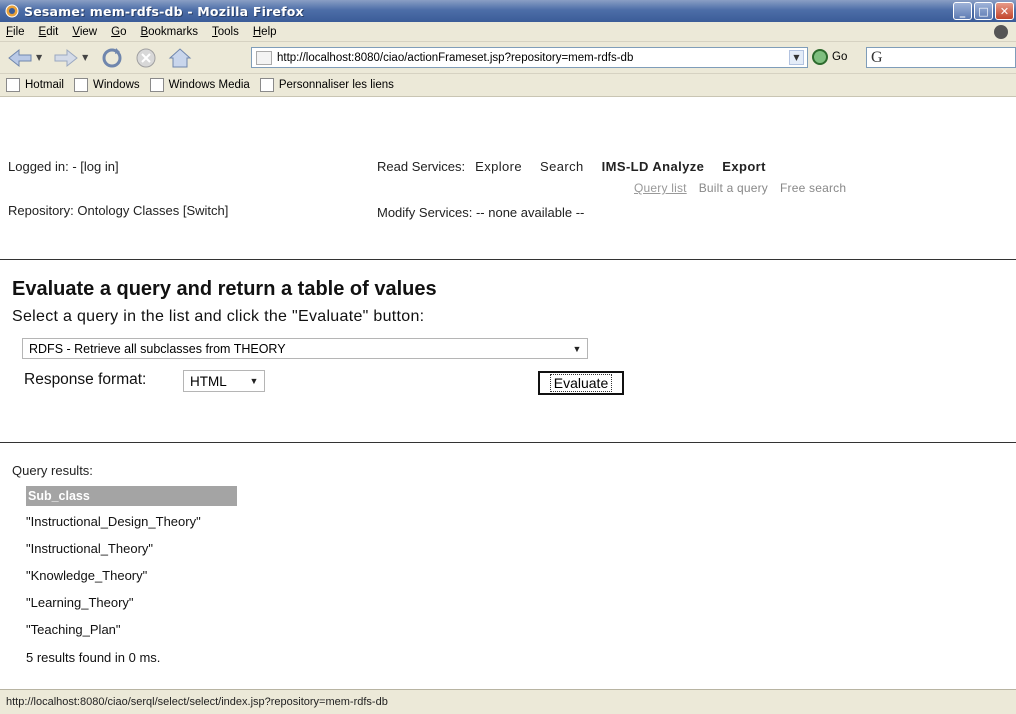 Image resolution: width=1016 pixels, height=714 pixels. Describe the element at coordinates (1001, 32) in the screenshot. I see `throbber-icon` at that location.